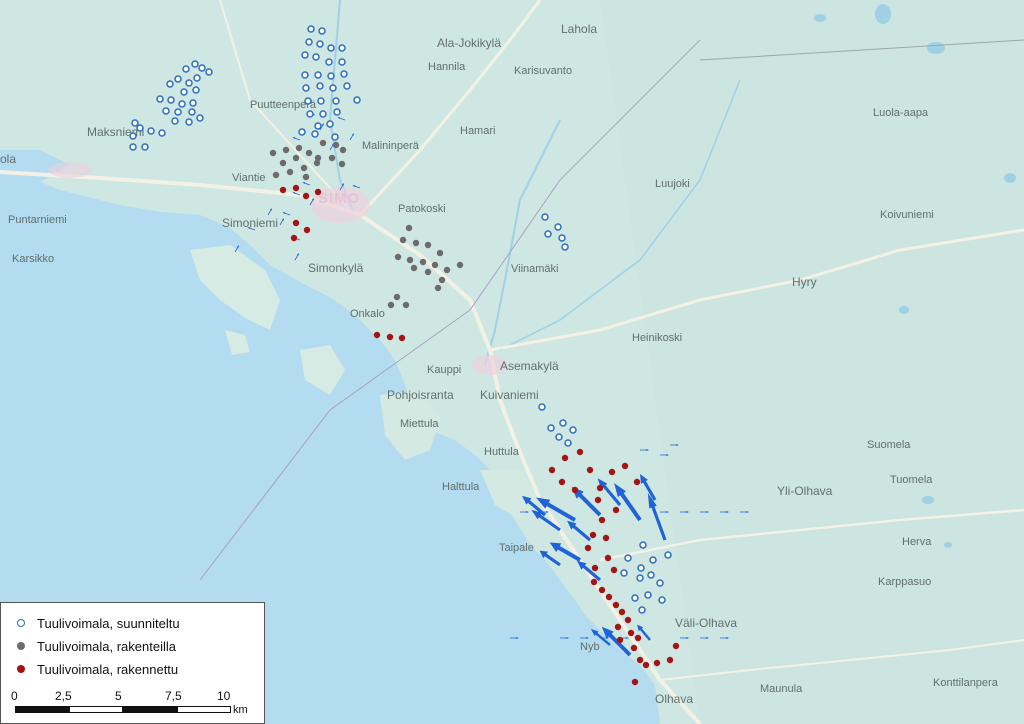  I want to click on place-nyby: Nyb, so click(590, 647).